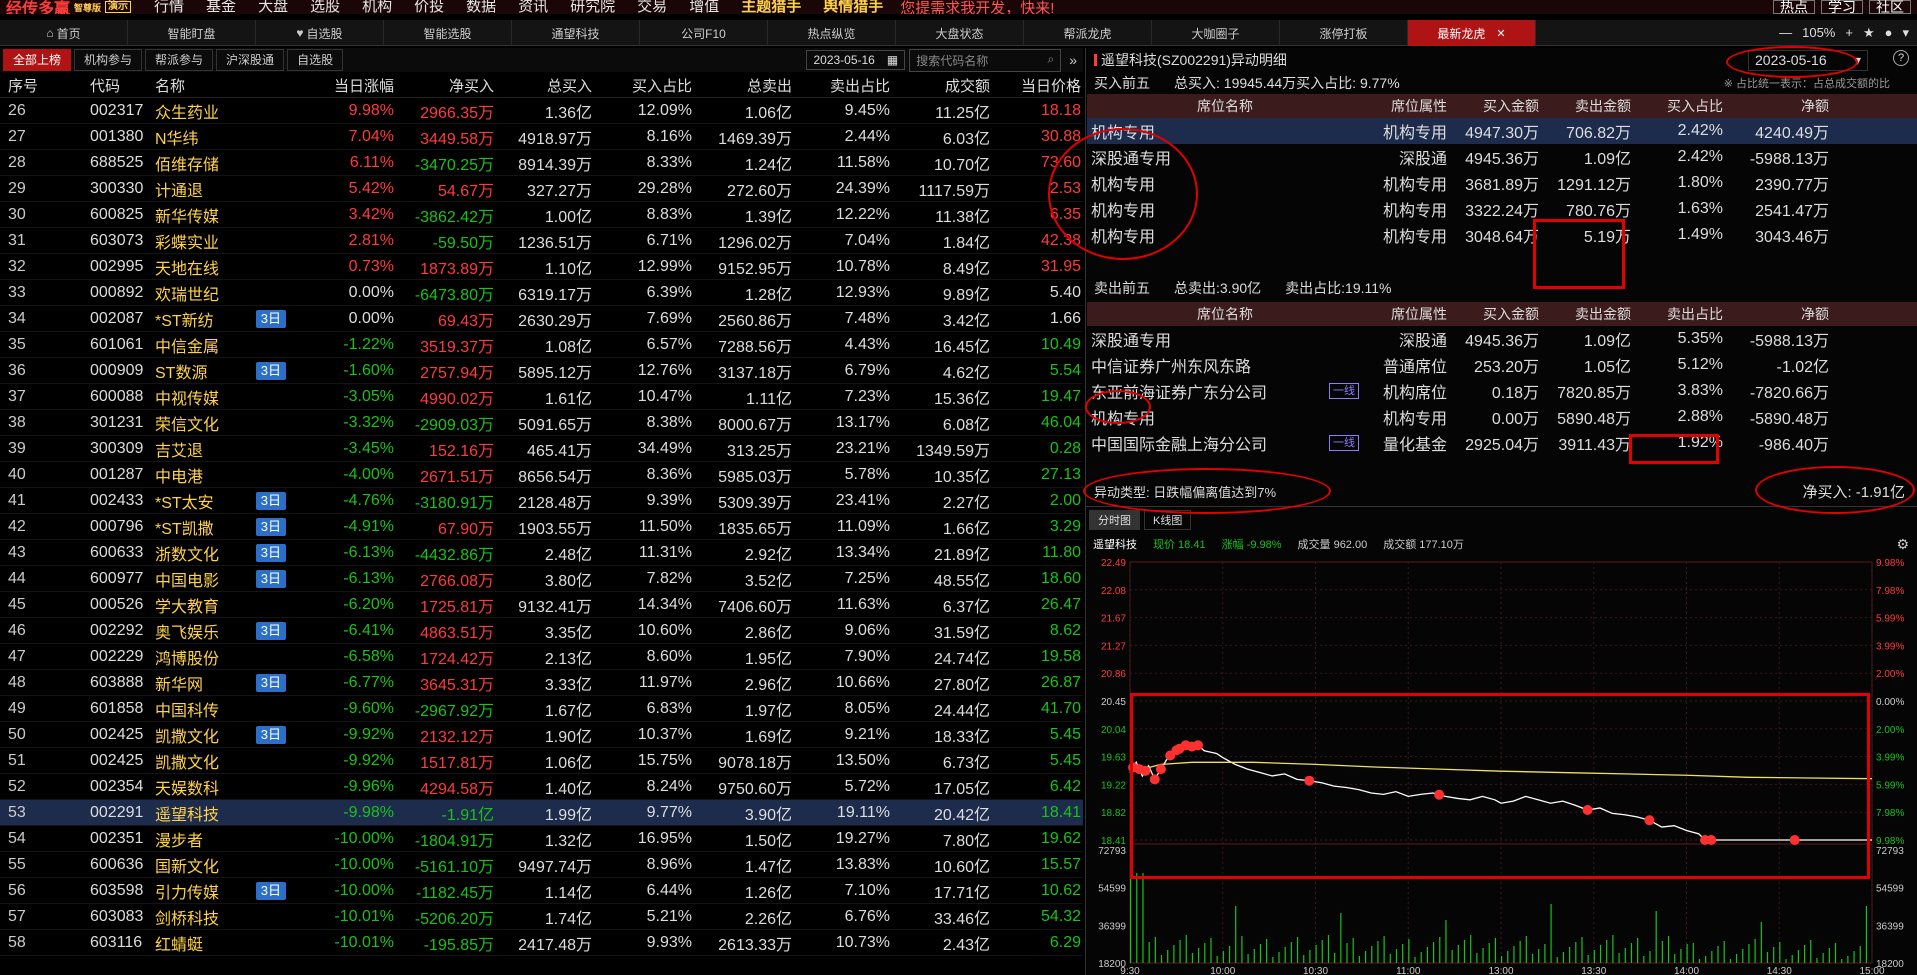 The image size is (1917, 975). Describe the element at coordinates (187, 423) in the screenshot. I see `stock-name: 荣信文化` at that location.